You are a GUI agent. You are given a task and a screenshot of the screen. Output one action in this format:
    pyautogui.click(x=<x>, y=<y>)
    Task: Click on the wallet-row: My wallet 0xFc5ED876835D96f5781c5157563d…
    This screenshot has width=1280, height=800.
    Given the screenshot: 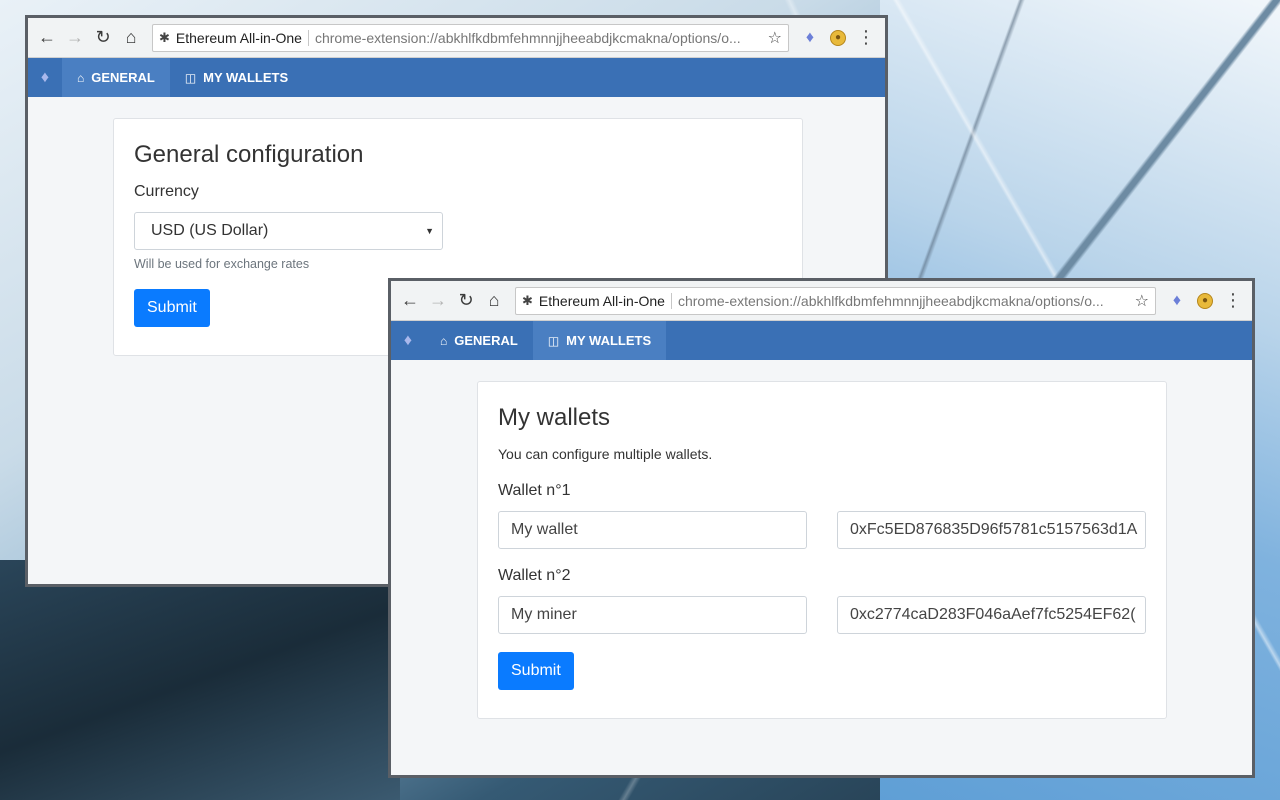 What is the action you would take?
    pyautogui.click(x=822, y=530)
    